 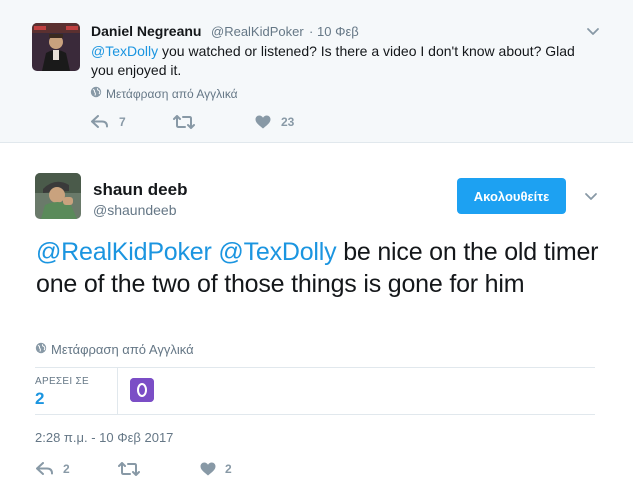 I want to click on reply-button: 2, so click(x=77, y=469).